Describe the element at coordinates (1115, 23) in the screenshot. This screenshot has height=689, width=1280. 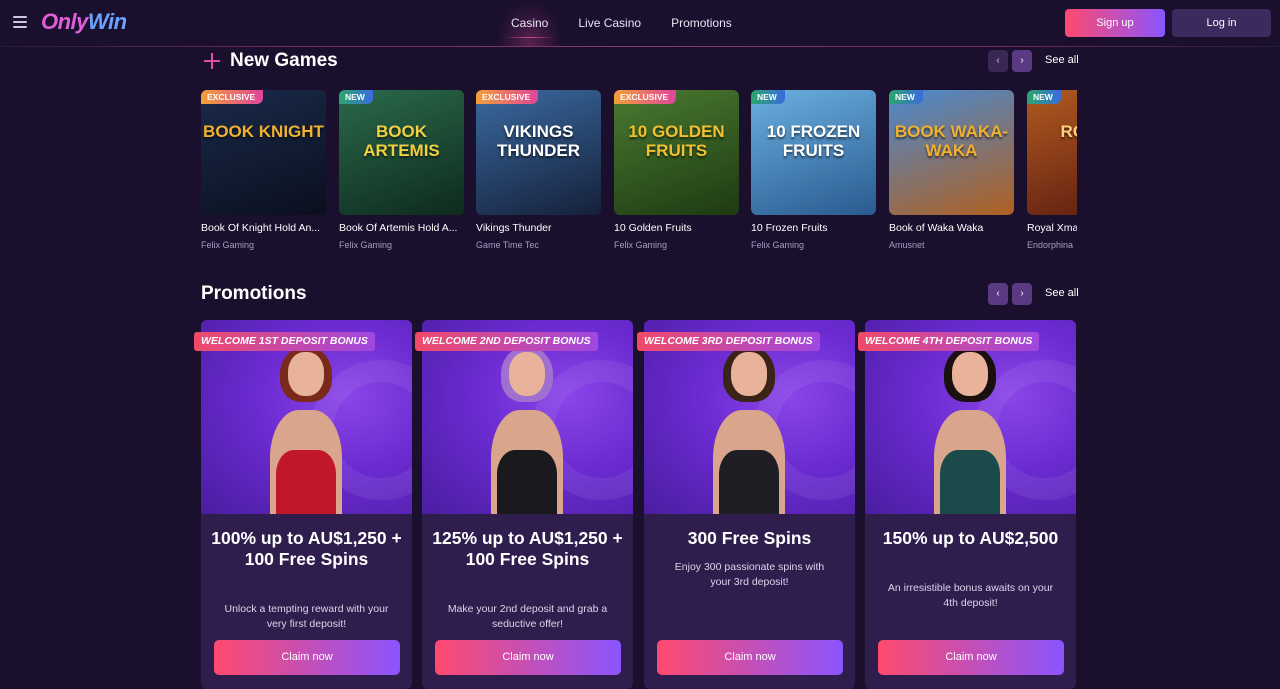
I see `signup-button: Sign up` at that location.